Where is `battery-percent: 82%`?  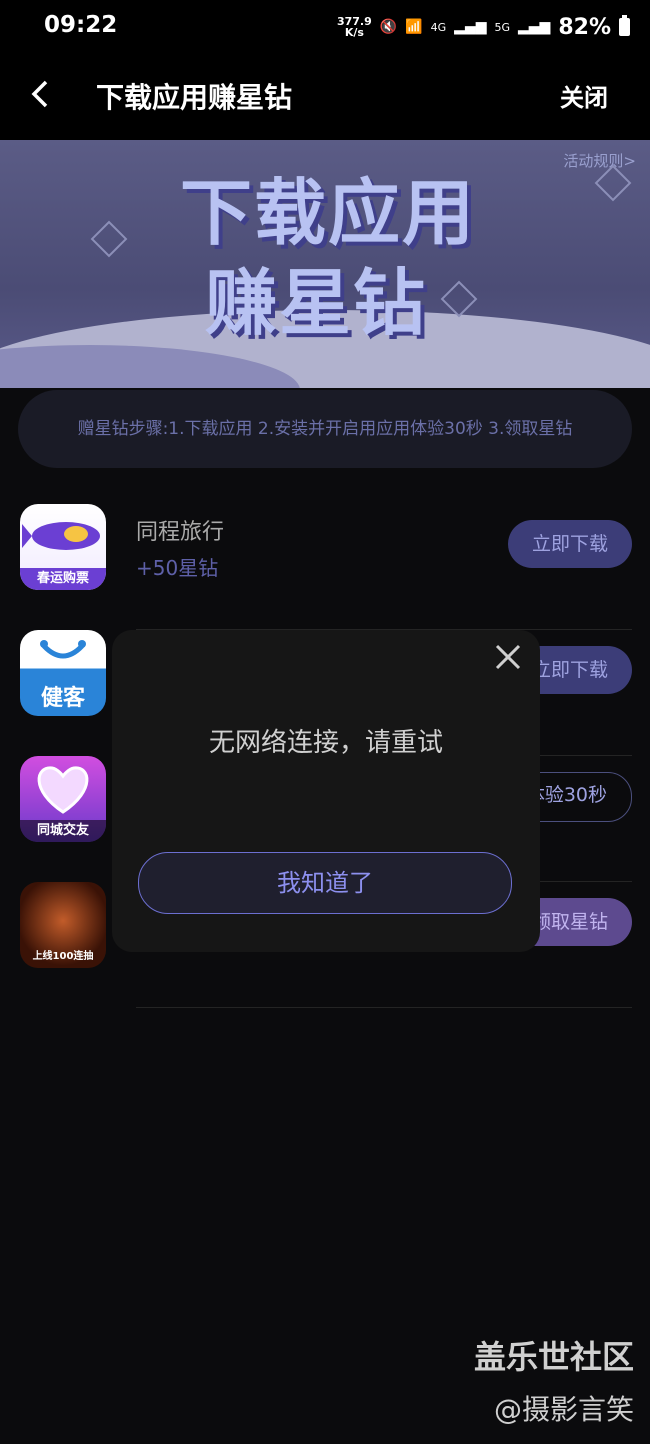 battery-percent: 82% is located at coordinates (584, 27).